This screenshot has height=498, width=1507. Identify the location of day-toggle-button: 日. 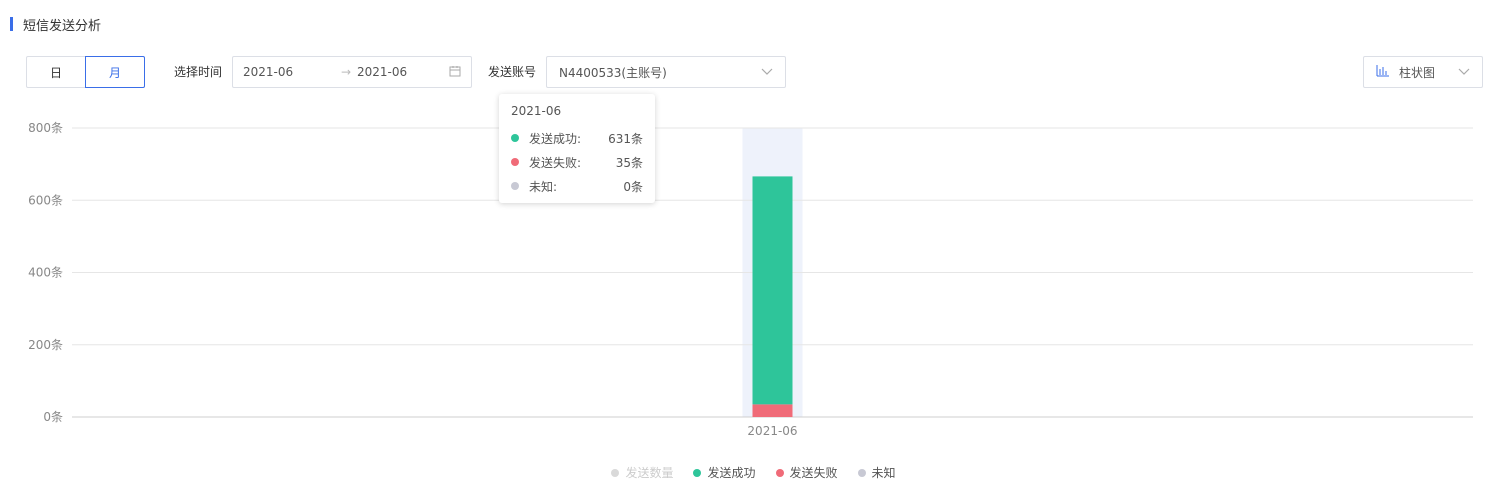
(56, 72).